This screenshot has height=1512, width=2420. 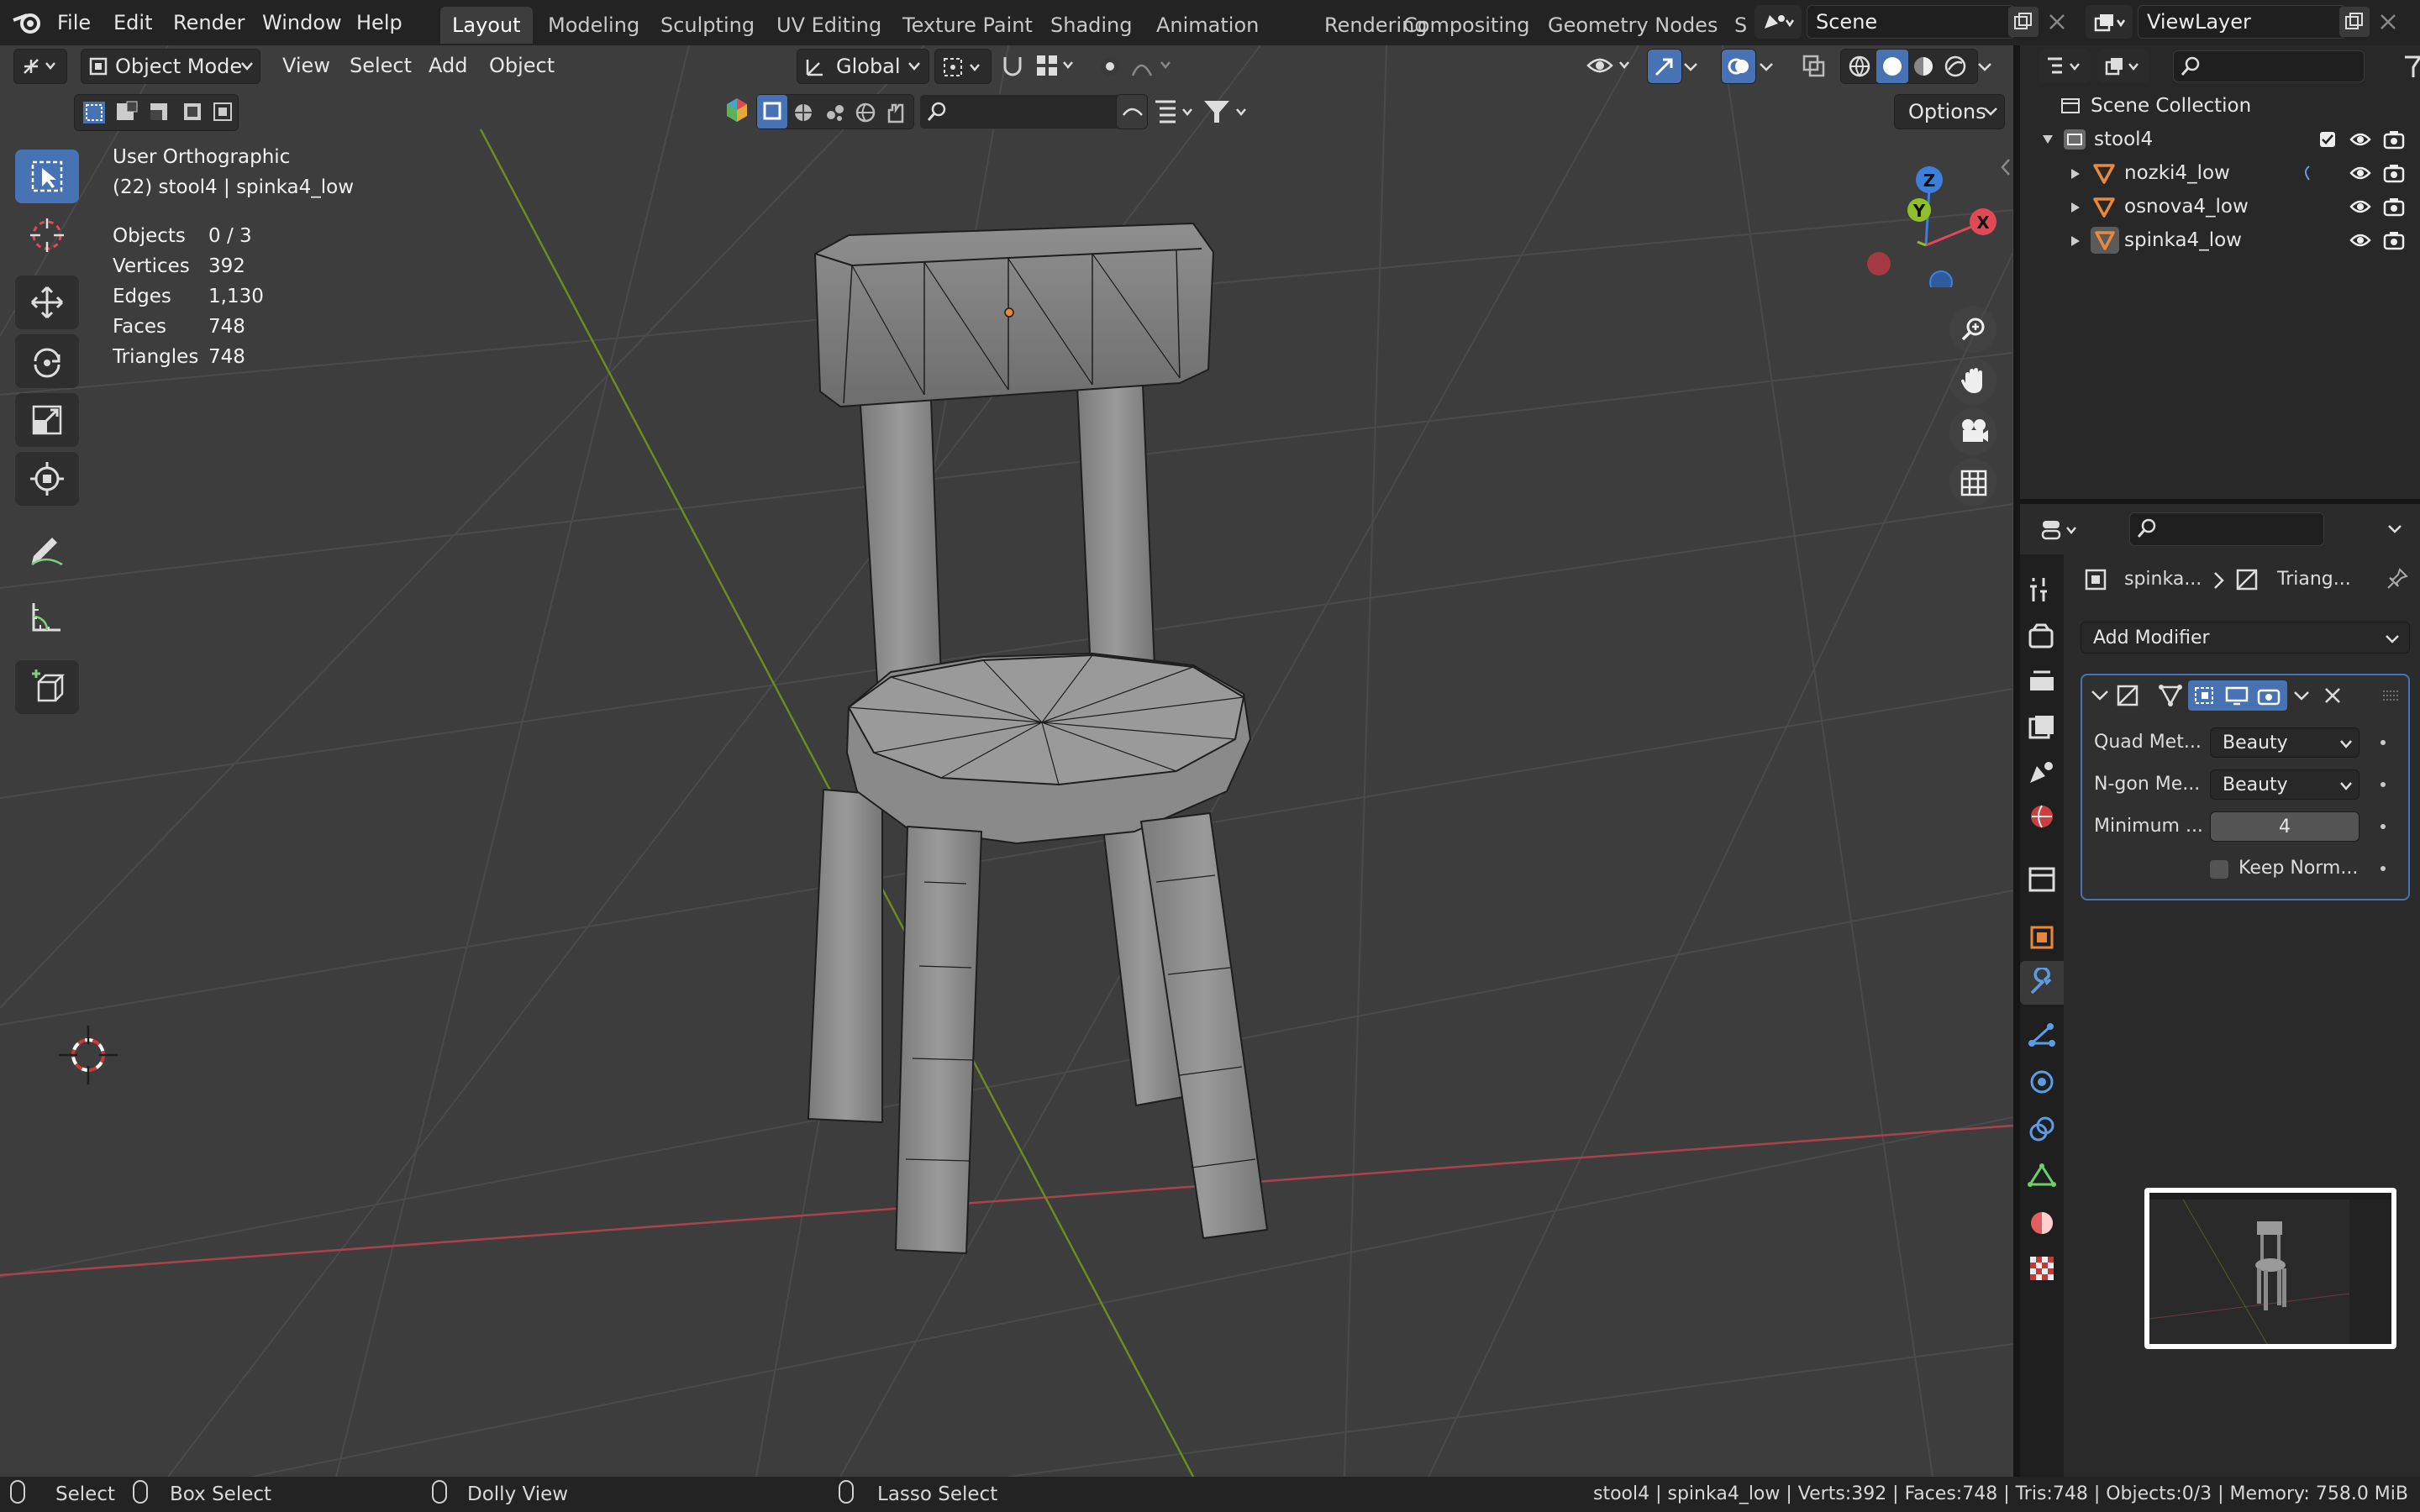 I want to click on particles-tab-icon, so click(x=2042, y=1035).